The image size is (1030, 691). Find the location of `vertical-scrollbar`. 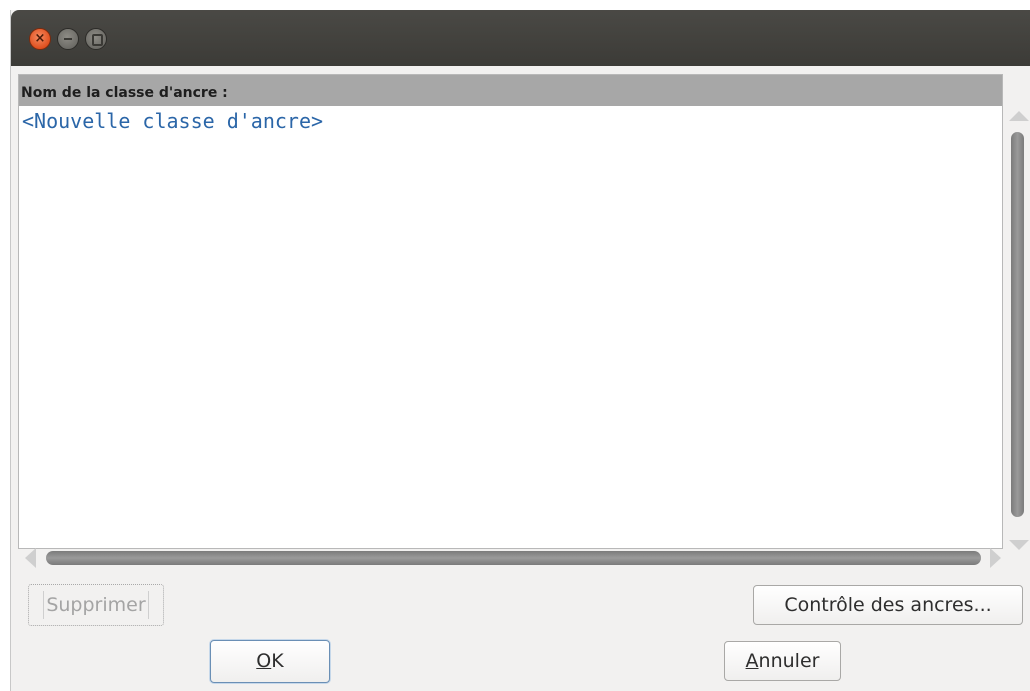

vertical-scrollbar is located at coordinates (1018, 329).